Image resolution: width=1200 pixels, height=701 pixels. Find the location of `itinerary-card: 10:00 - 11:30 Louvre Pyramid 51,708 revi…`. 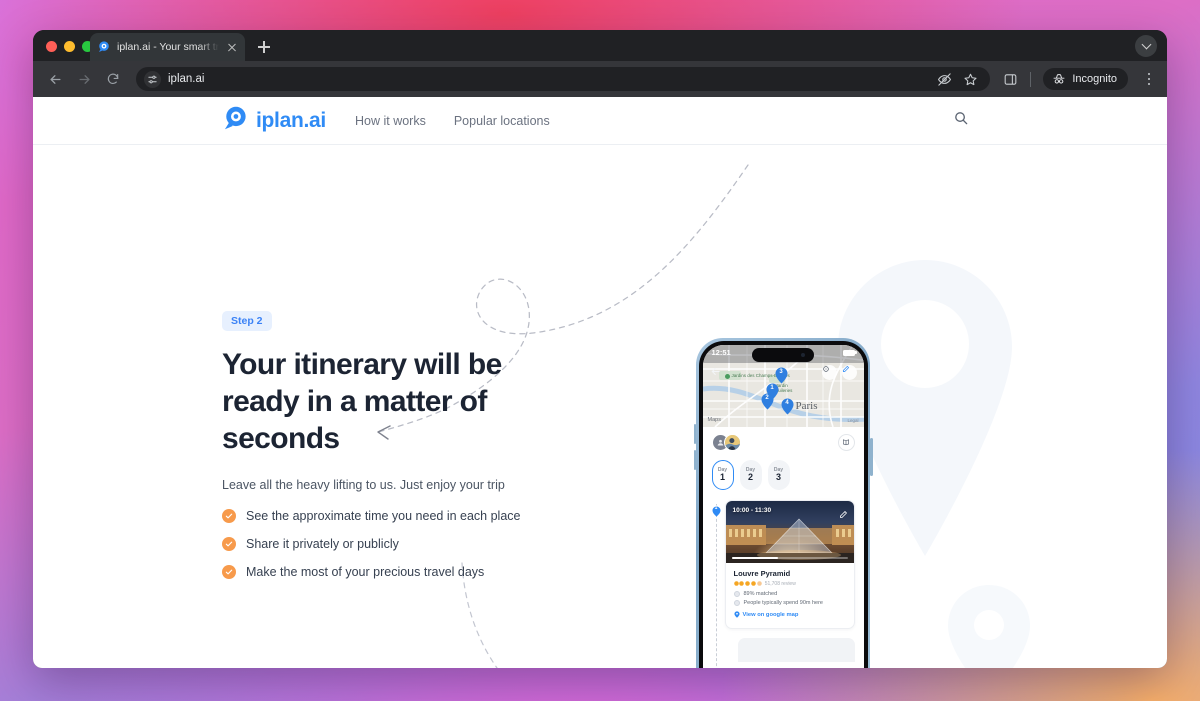

itinerary-card: 10:00 - 11:30 Louvre Pyramid 51,708 revi… is located at coordinates (789, 564).